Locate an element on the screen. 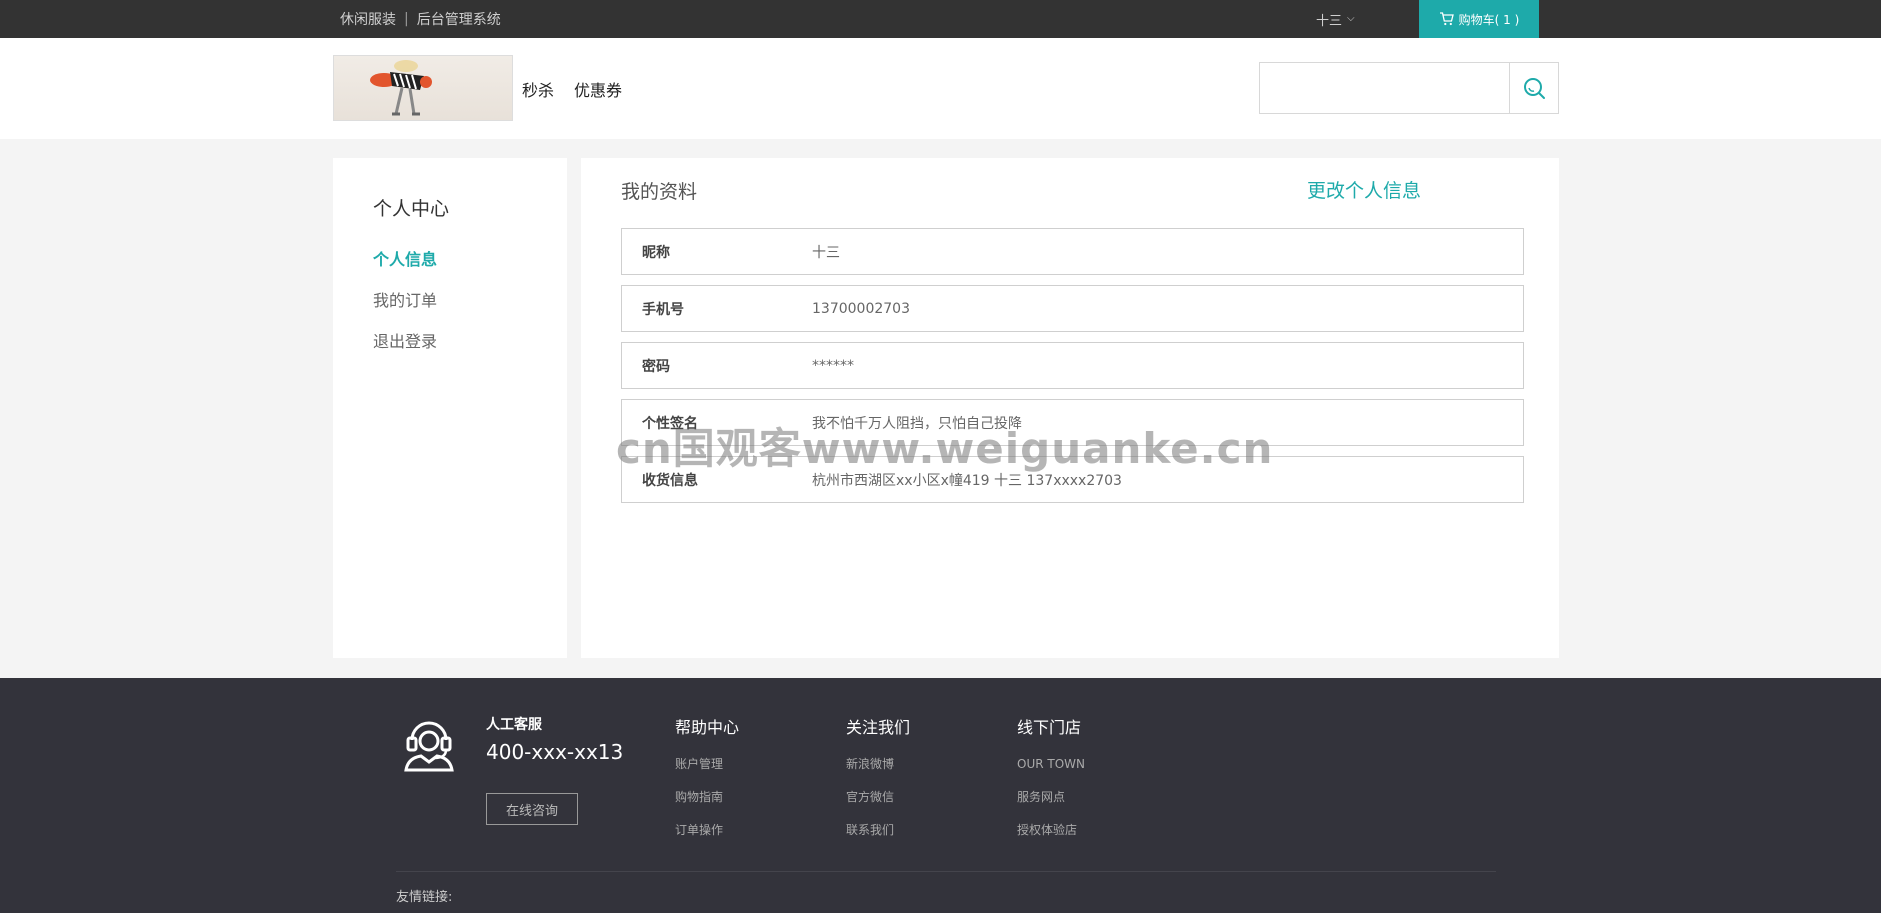 This screenshot has width=1881, height=913. nav-coupons: 优惠券 is located at coordinates (598, 89).